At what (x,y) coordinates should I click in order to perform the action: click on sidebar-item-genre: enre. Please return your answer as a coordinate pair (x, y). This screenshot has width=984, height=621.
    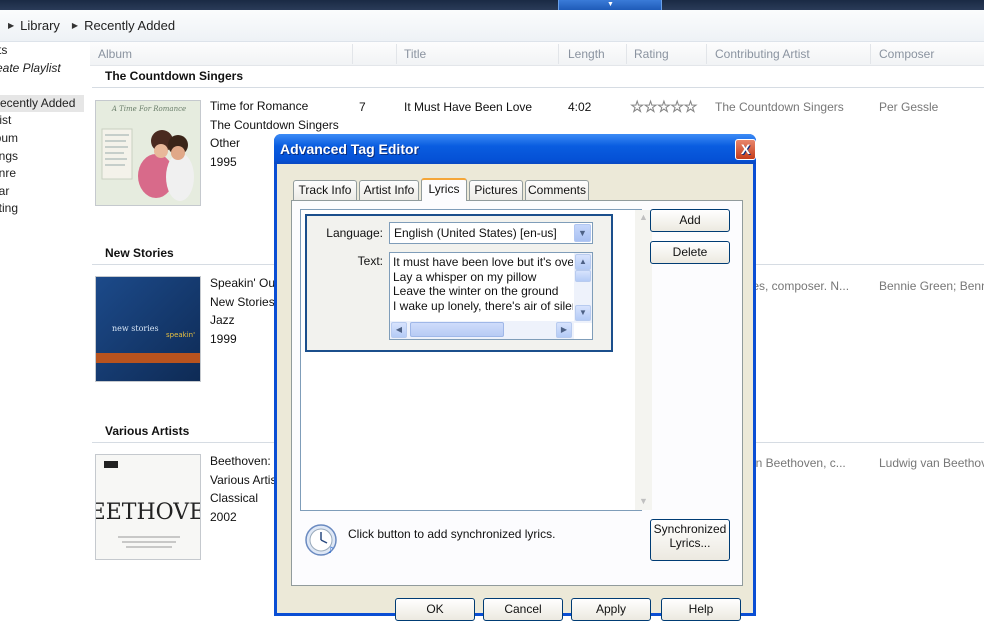
    Looking at the image, I should click on (41, 174).